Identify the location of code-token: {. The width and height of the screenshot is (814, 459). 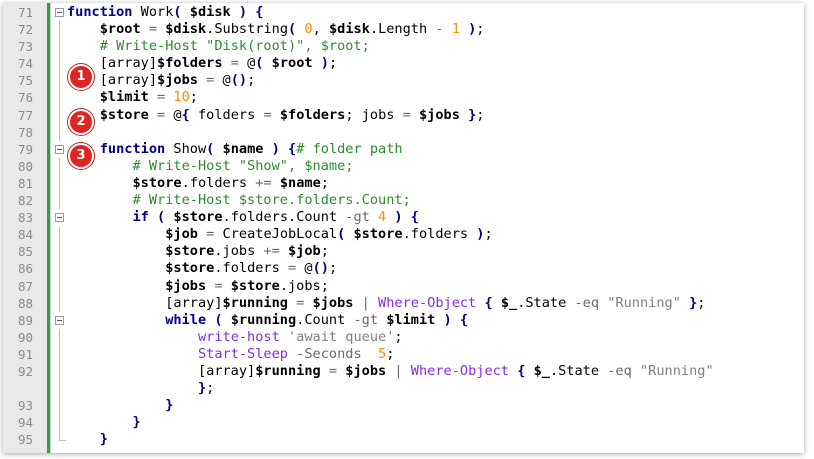
(464, 319).